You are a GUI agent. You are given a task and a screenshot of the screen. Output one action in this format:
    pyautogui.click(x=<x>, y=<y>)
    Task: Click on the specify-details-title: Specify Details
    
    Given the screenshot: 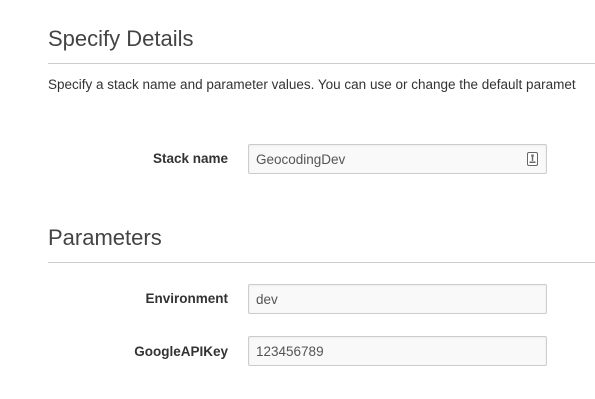 What is the action you would take?
    pyautogui.click(x=121, y=38)
    